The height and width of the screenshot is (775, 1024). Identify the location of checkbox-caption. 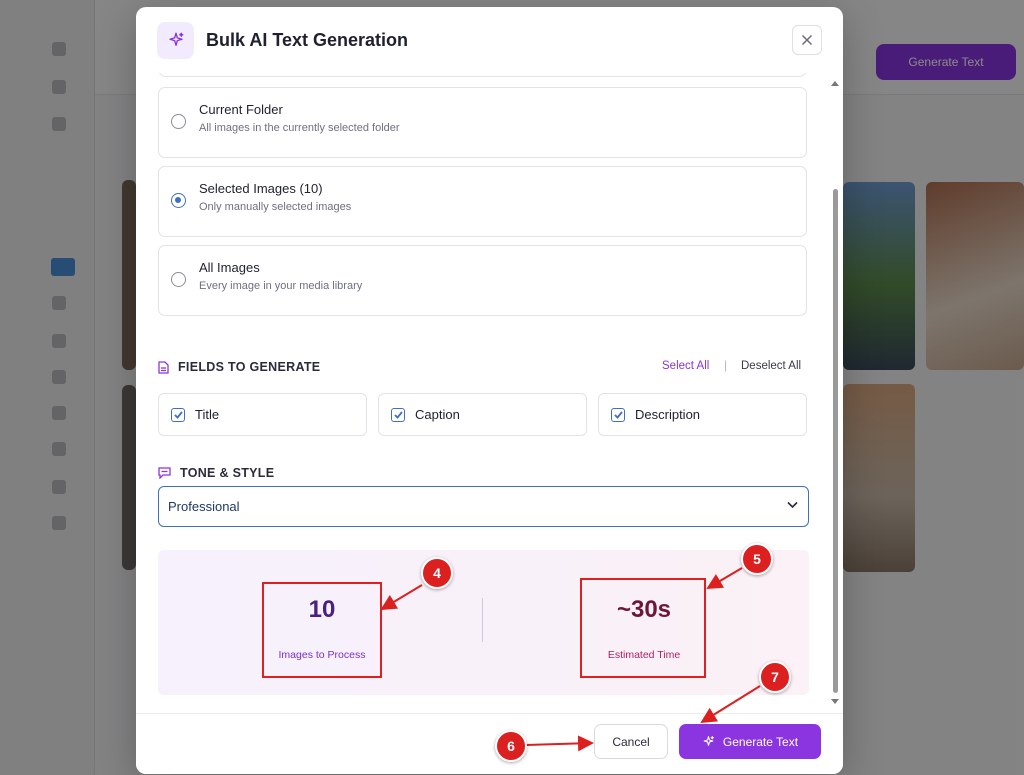
(398, 414).